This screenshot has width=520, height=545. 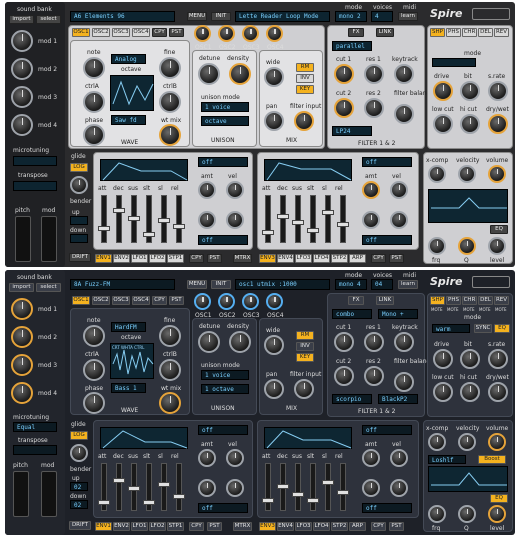 What do you see at coordinates (235, 488) in the screenshot?
I see `env-left-vel2-knob` at bounding box center [235, 488].